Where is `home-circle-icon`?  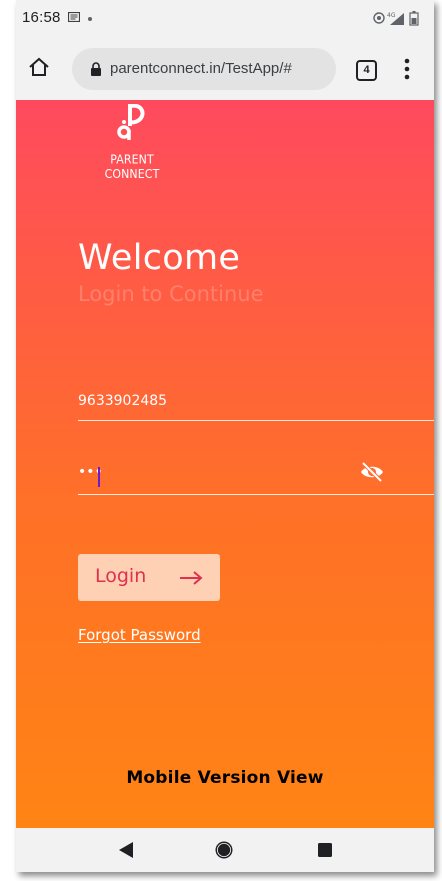
home-circle-icon is located at coordinates (224, 850).